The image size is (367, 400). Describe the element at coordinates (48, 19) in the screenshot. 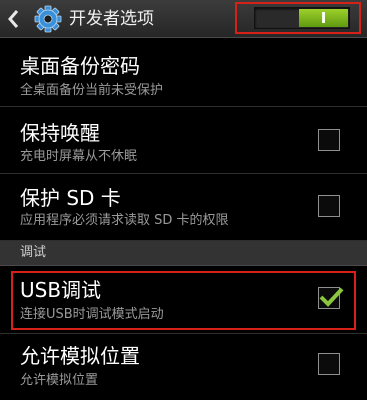

I see `gear-icon` at that location.